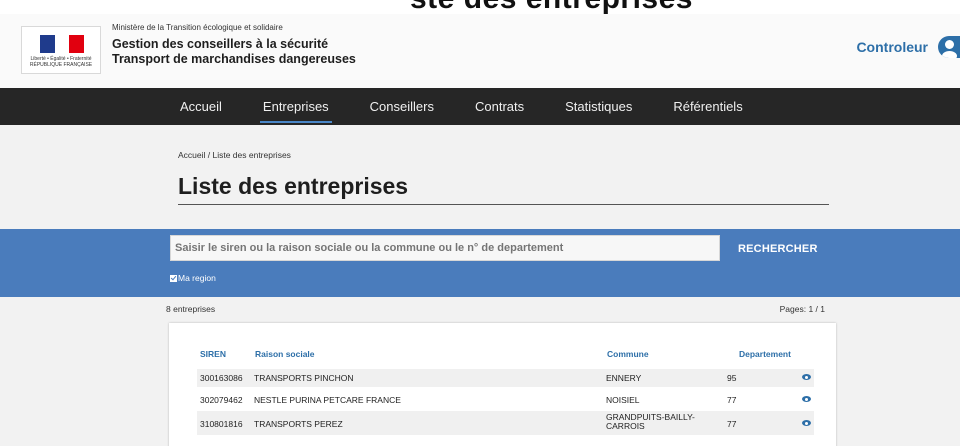 This screenshot has height=446, width=960. I want to click on nav-item-statistiques: Statistiques, so click(598, 106).